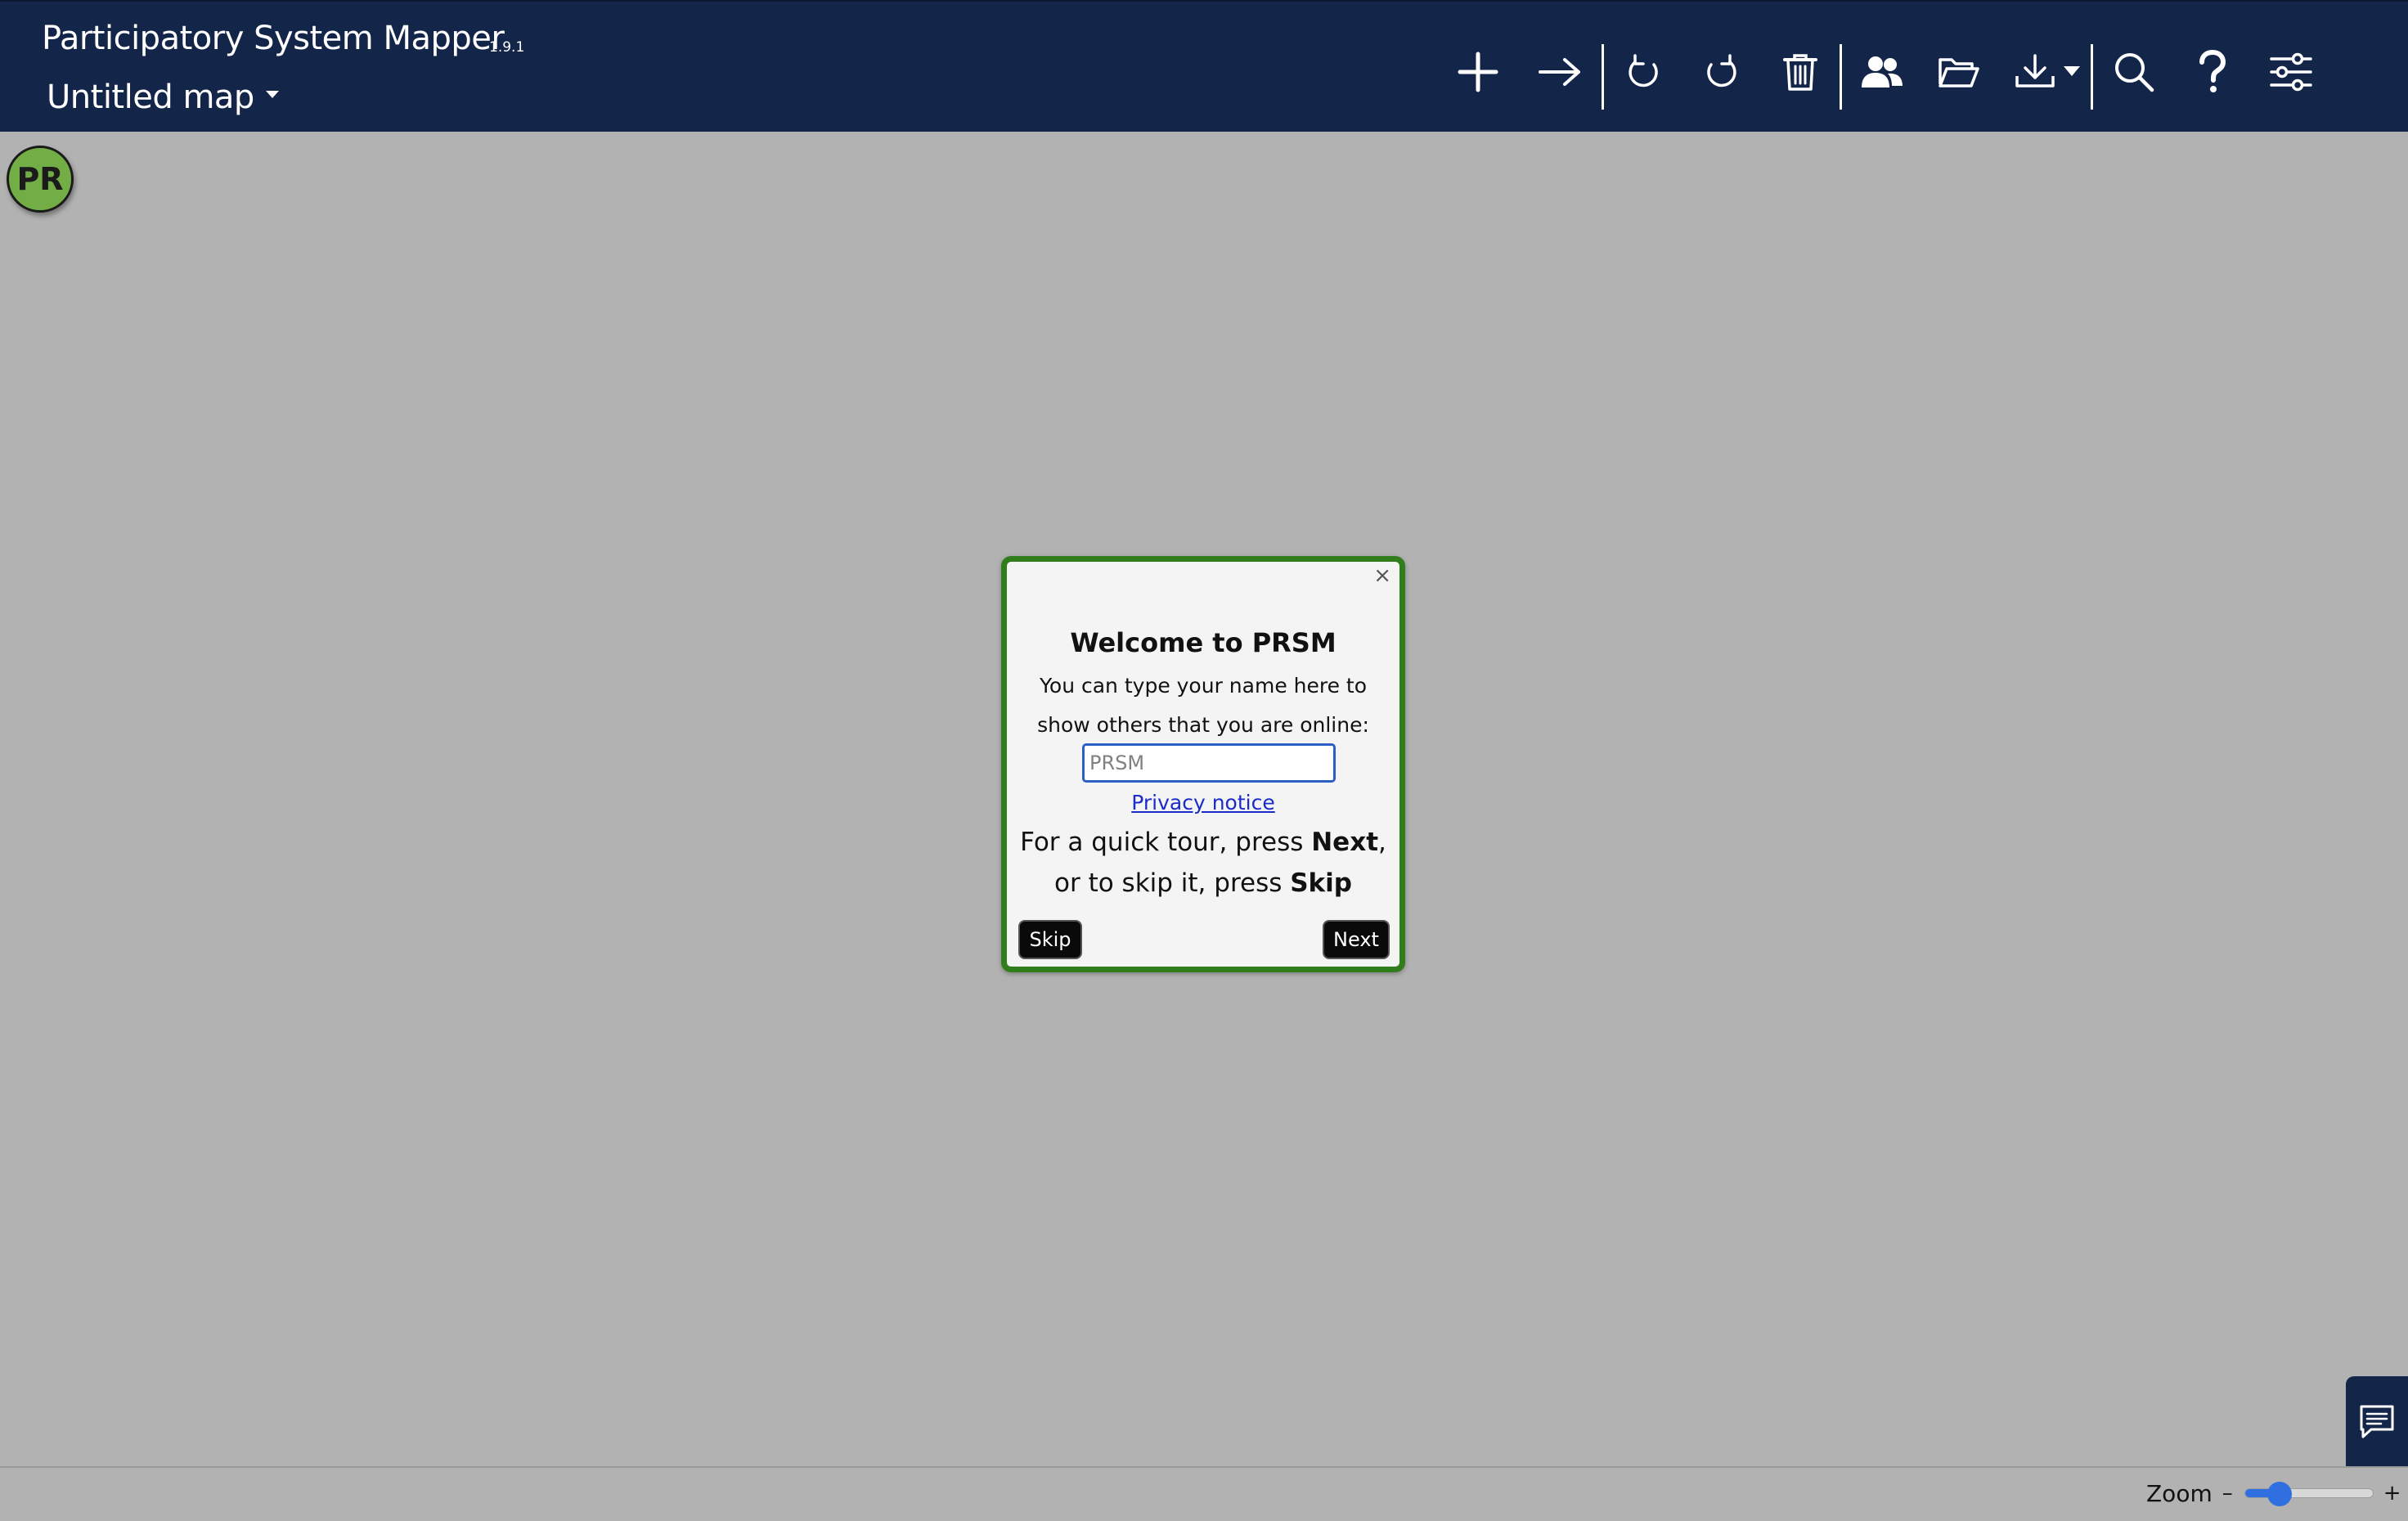 The width and height of the screenshot is (2408, 1521). I want to click on redo-icon, so click(1721, 71).